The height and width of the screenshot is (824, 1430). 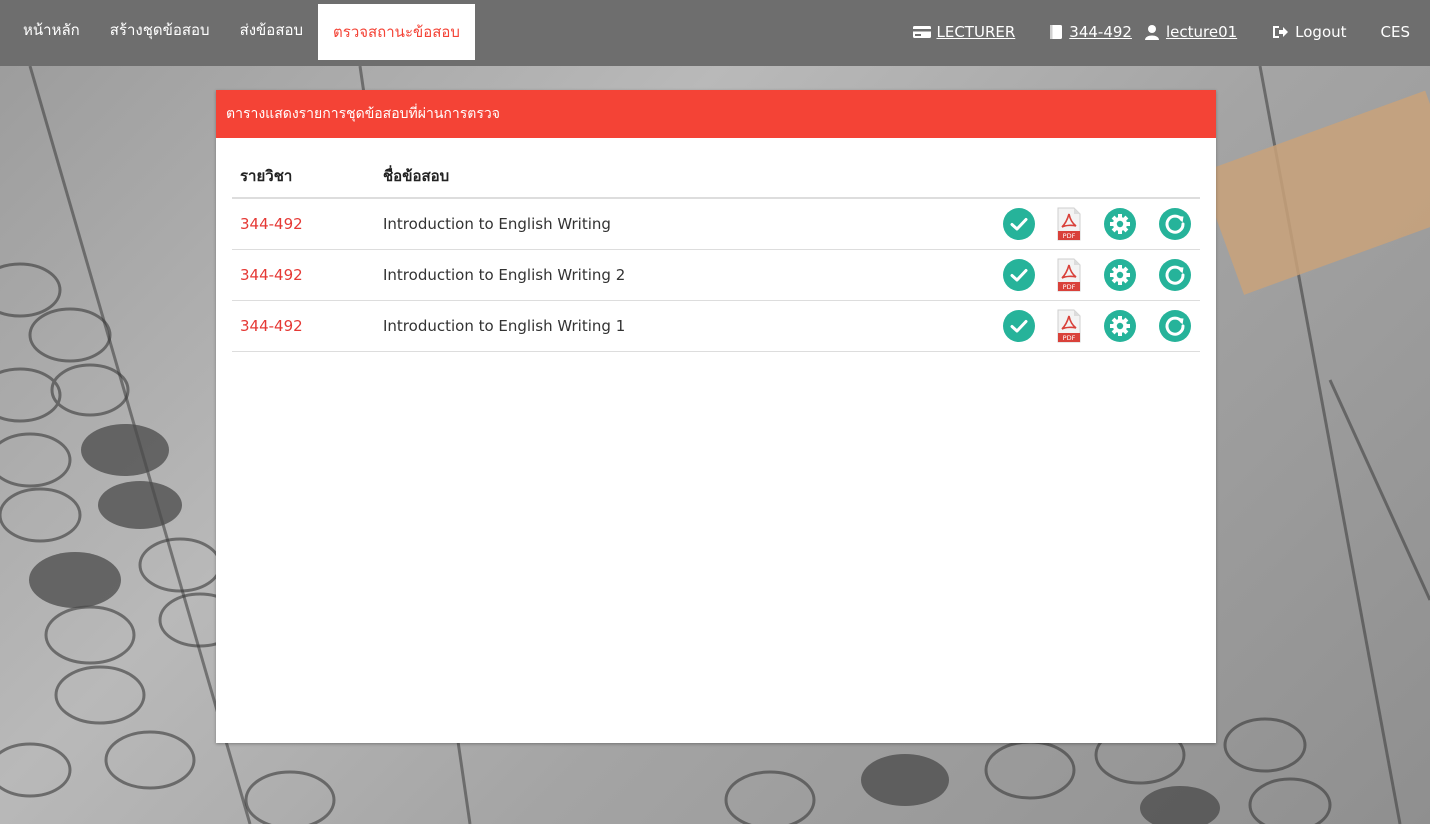 What do you see at coordinates (303, 176) in the screenshot?
I see `column-header-course: รายวิชา` at bounding box center [303, 176].